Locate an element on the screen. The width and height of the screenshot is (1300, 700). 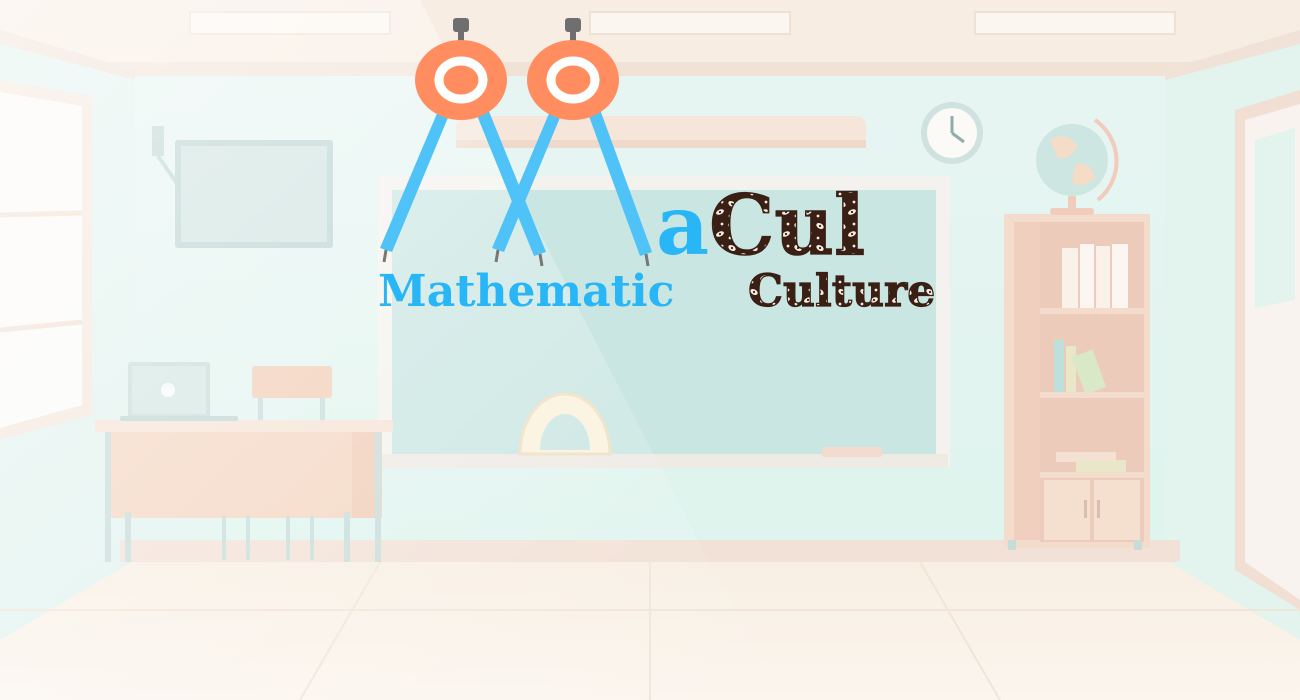
logo-word-mathematic: Mathematic is located at coordinates (526, 291).